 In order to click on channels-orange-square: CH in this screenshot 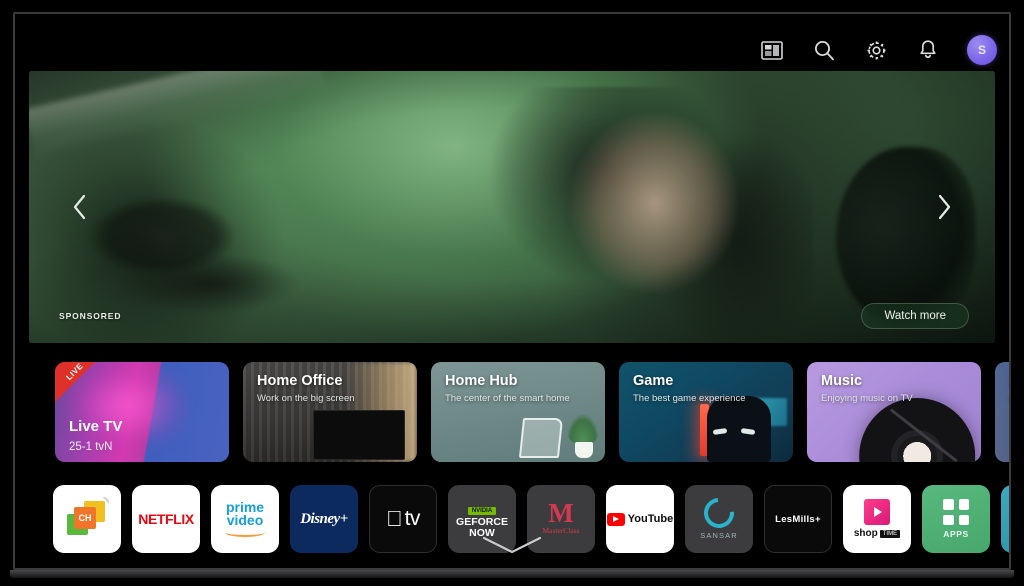, I will do `click(85, 518)`.